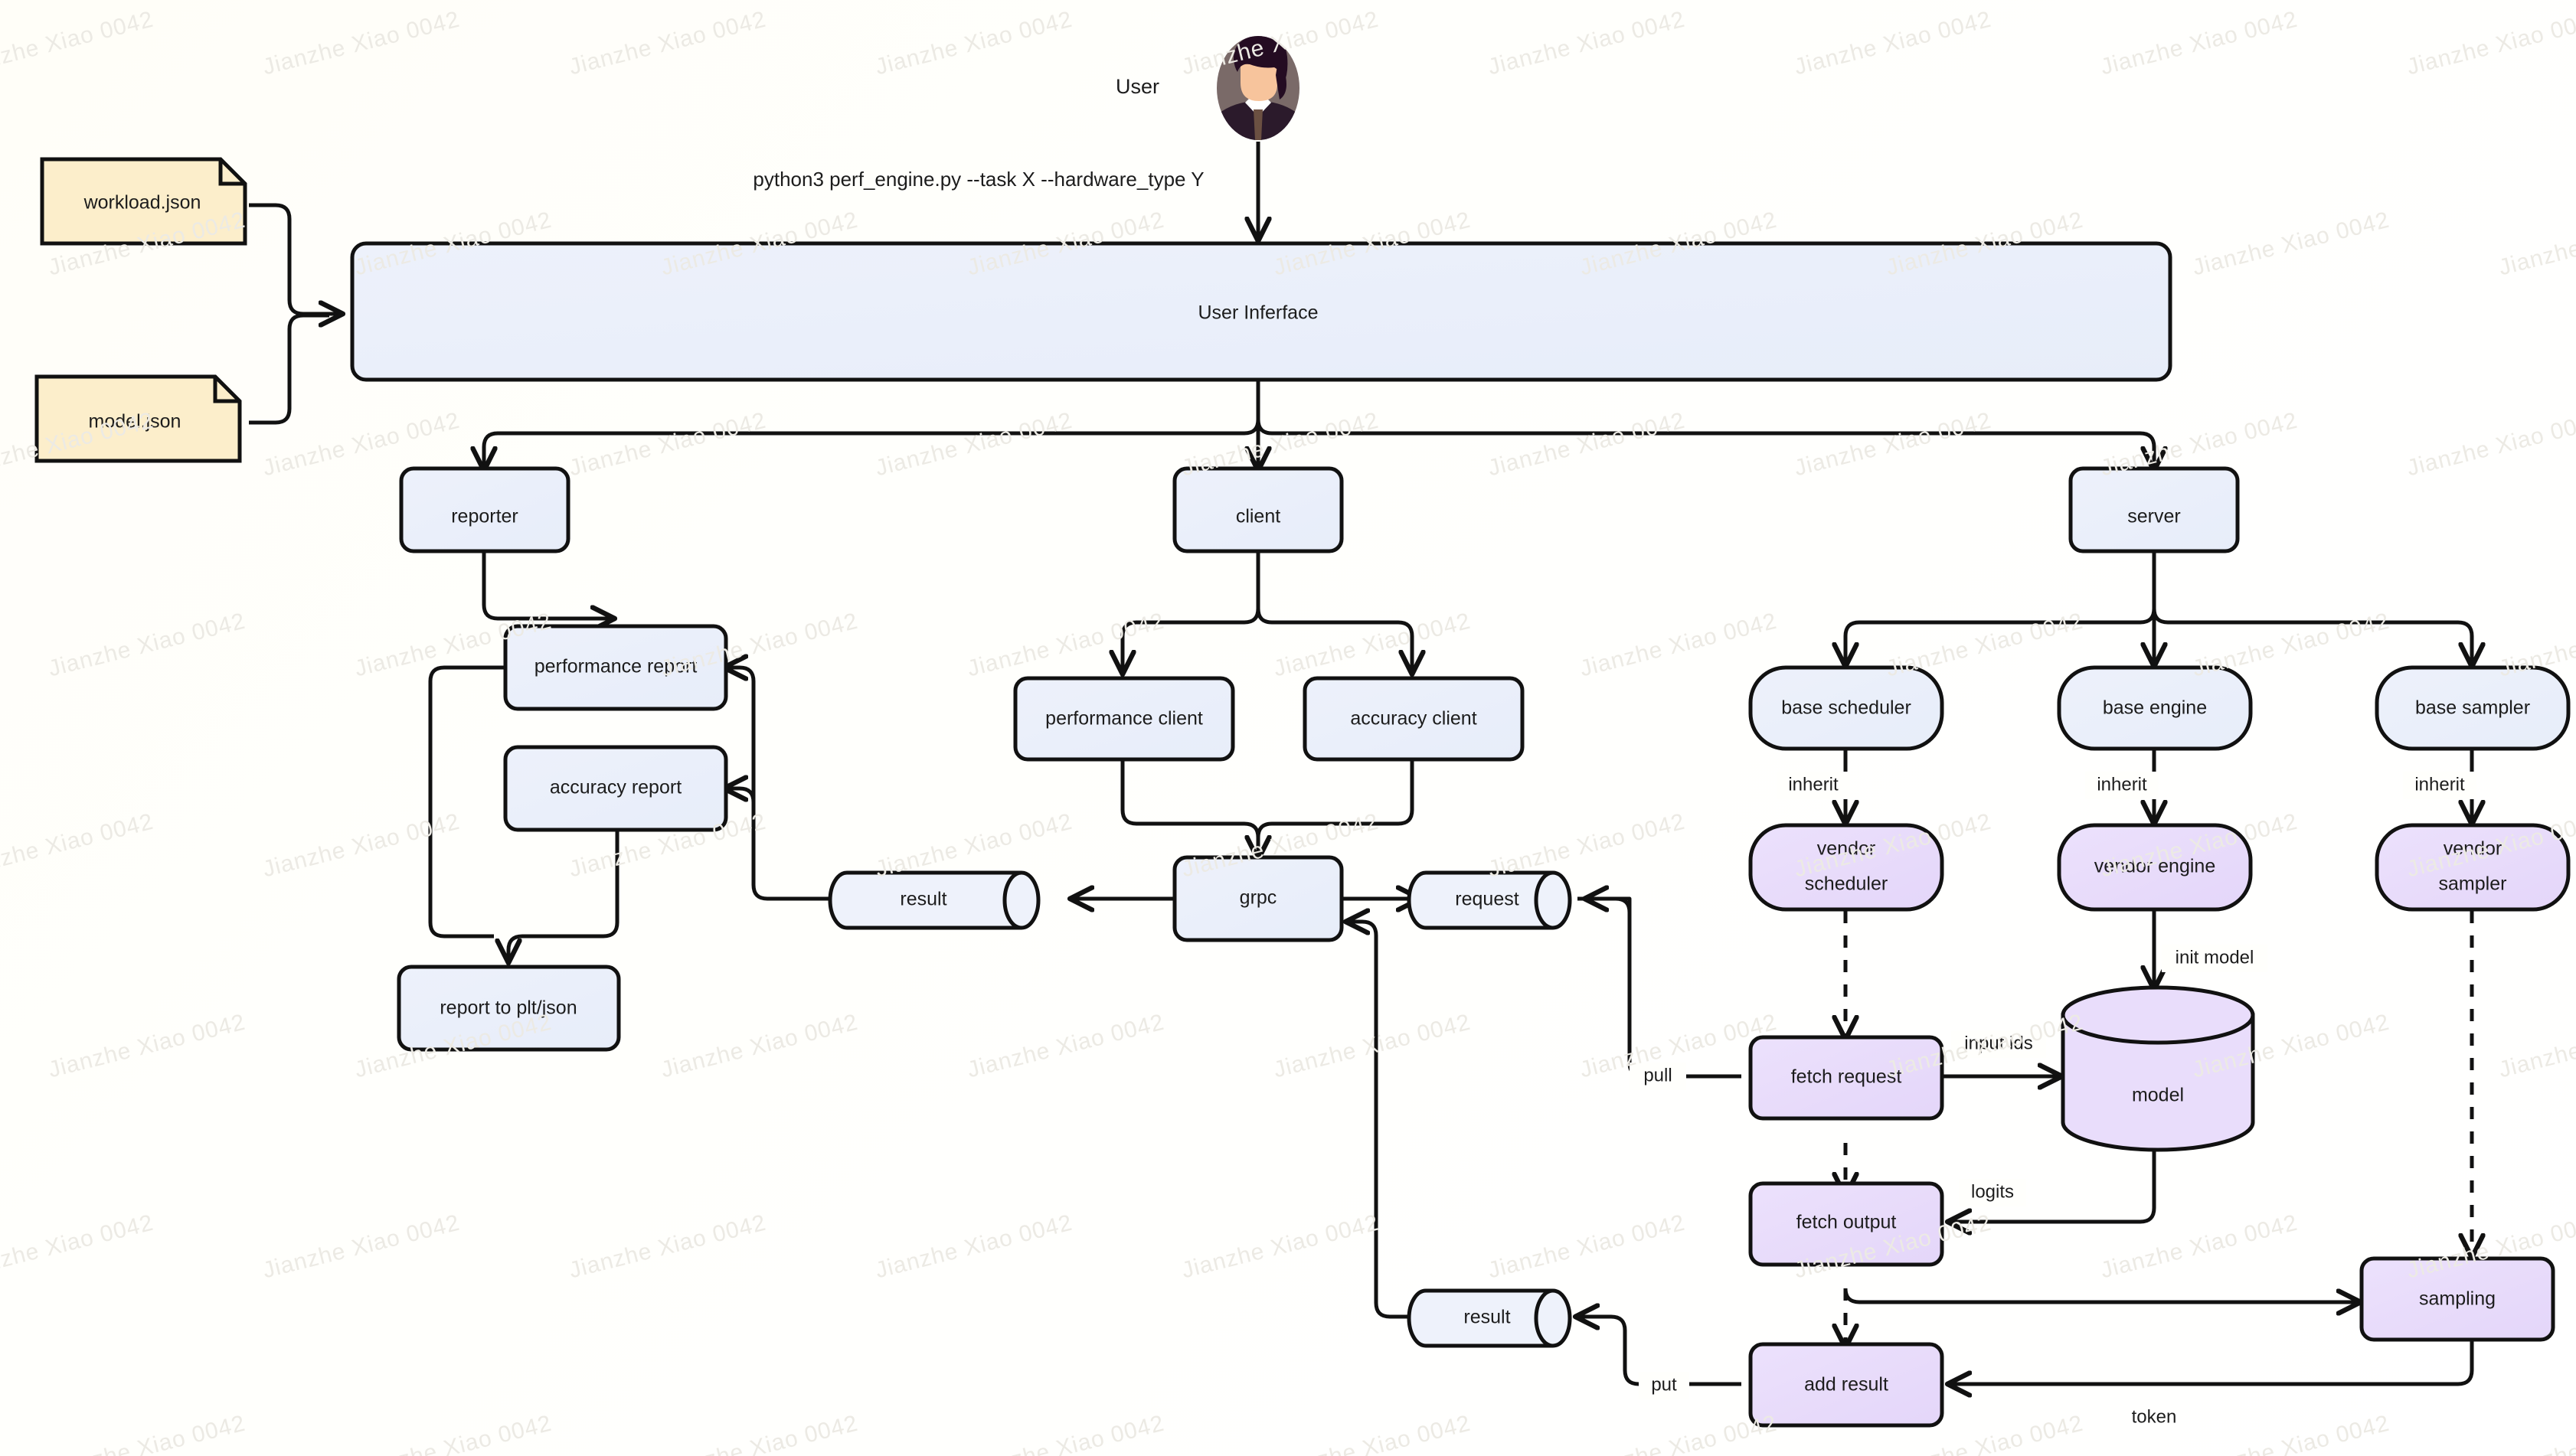  I want to click on node-sampling: sampling, so click(2457, 1299).